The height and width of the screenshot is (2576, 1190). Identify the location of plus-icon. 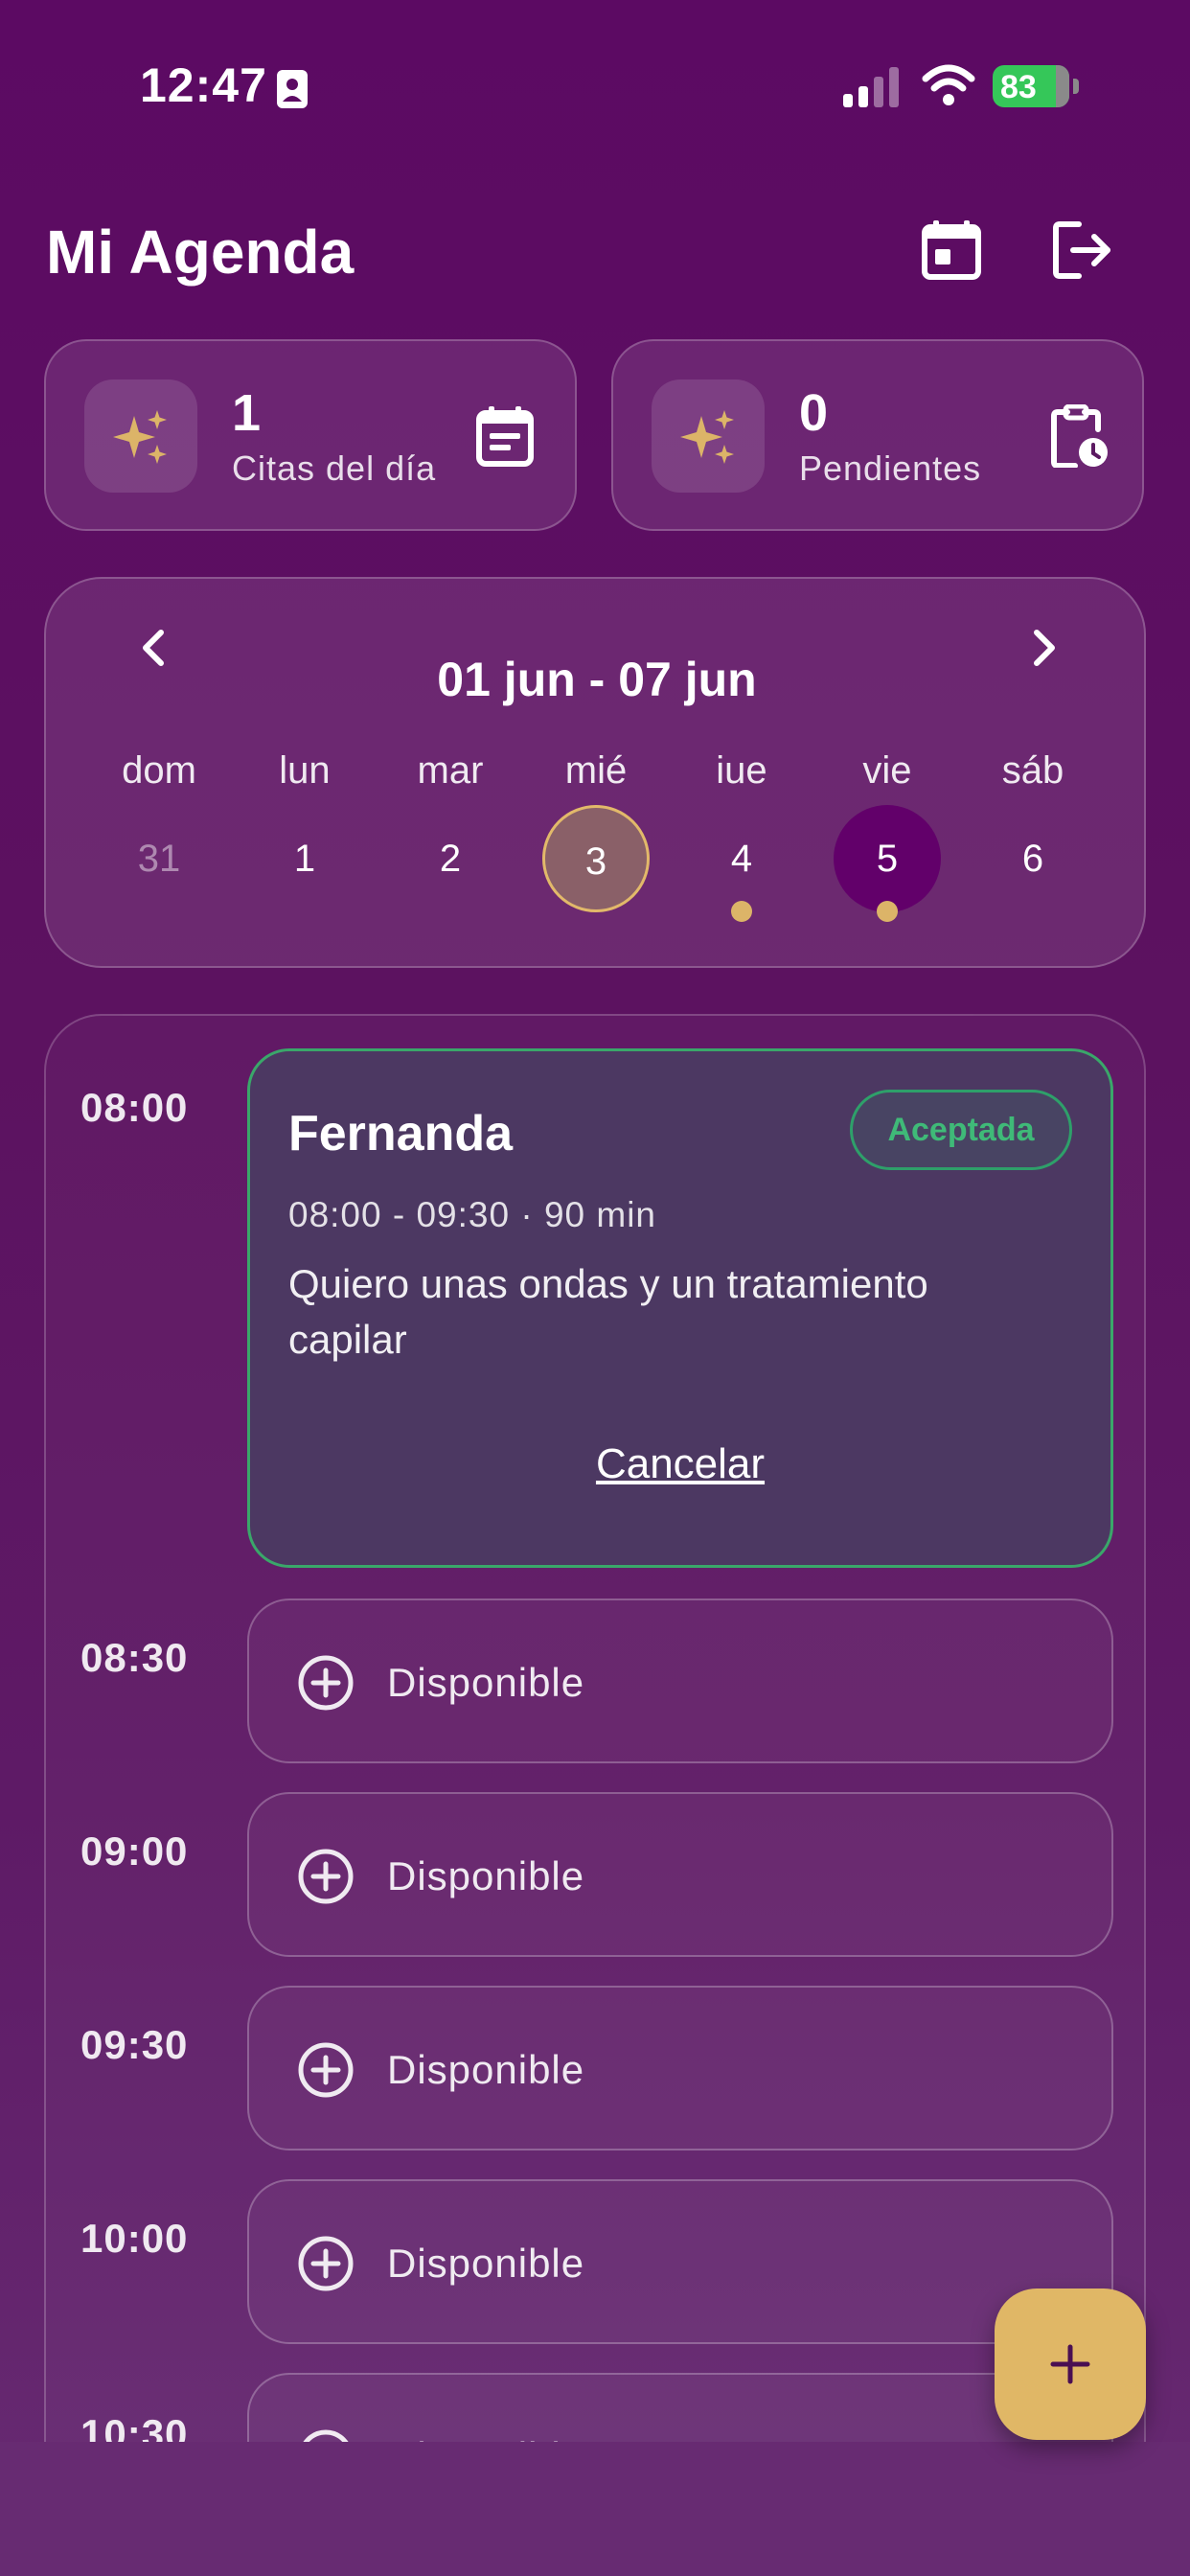
(1070, 2364).